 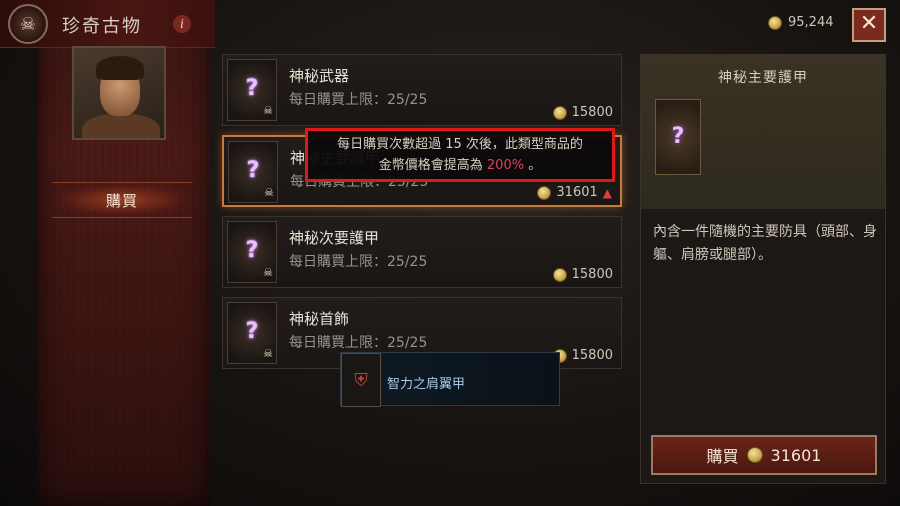 I want to click on item-name: 神秘次要護甲, so click(x=334, y=238).